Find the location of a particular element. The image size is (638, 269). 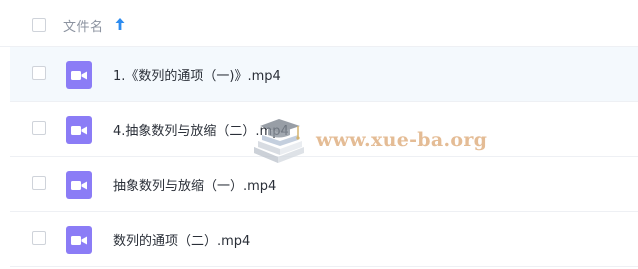

select-all-checkbox is located at coordinates (39, 25).